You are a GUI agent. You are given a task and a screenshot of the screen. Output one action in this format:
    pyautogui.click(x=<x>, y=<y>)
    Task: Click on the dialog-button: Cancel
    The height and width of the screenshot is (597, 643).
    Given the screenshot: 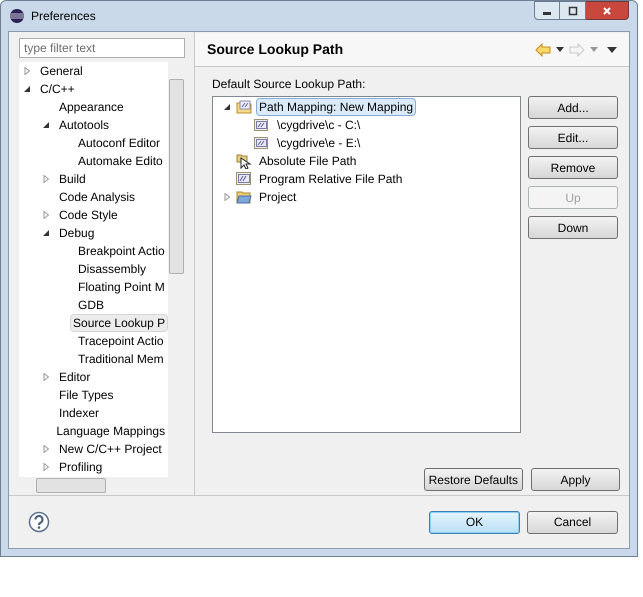 What is the action you would take?
    pyautogui.click(x=572, y=522)
    